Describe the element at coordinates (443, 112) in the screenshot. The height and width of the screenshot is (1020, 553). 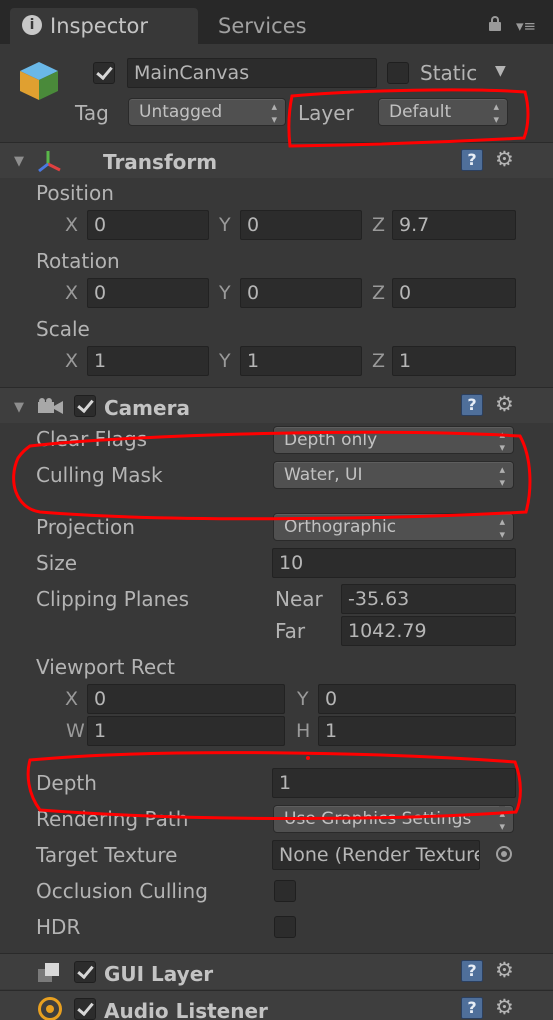
I see `layer-dropdown: Default ▴ ▾` at that location.